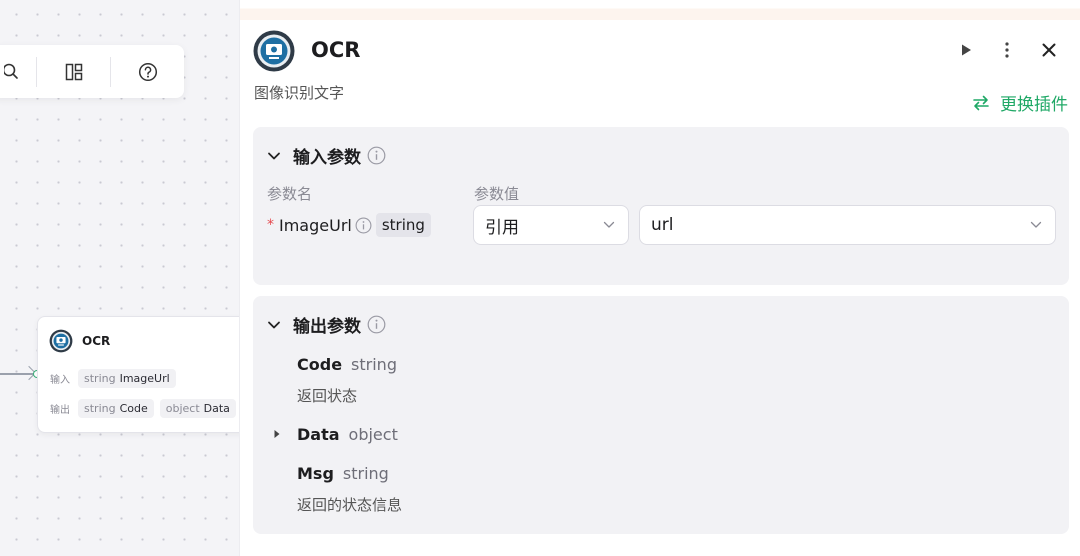  I want to click on input-section-title: 输入参数, so click(327, 158).